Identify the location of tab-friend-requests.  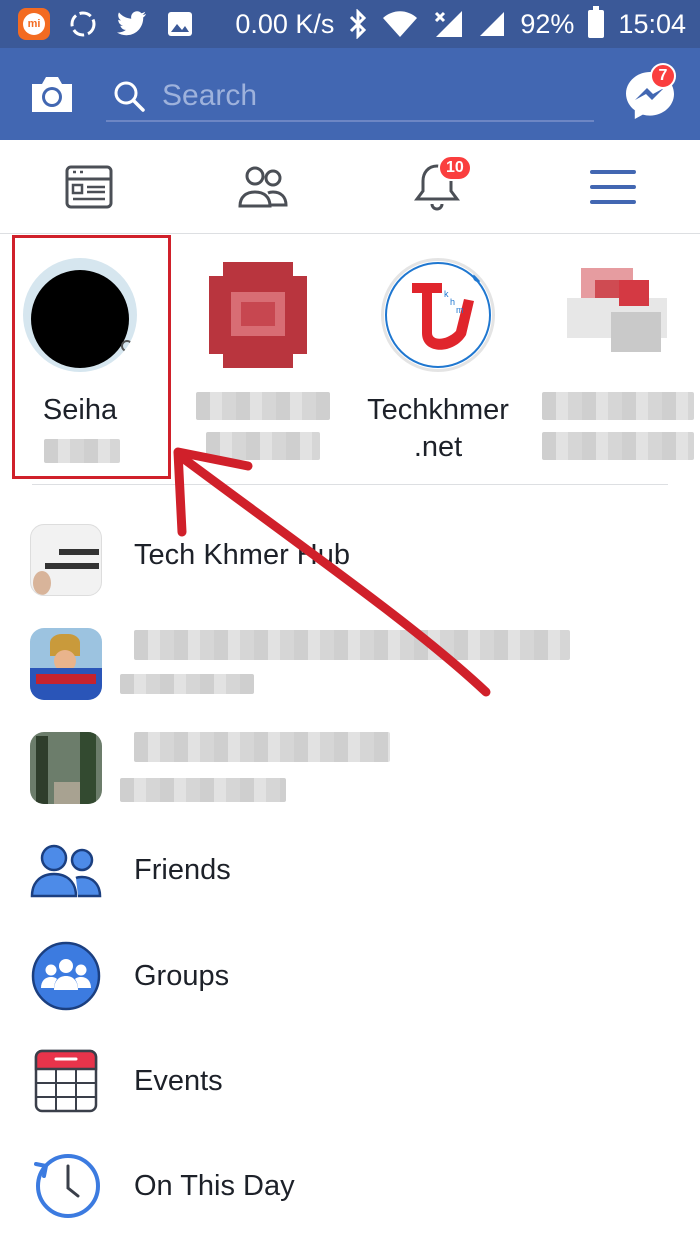
(263, 187).